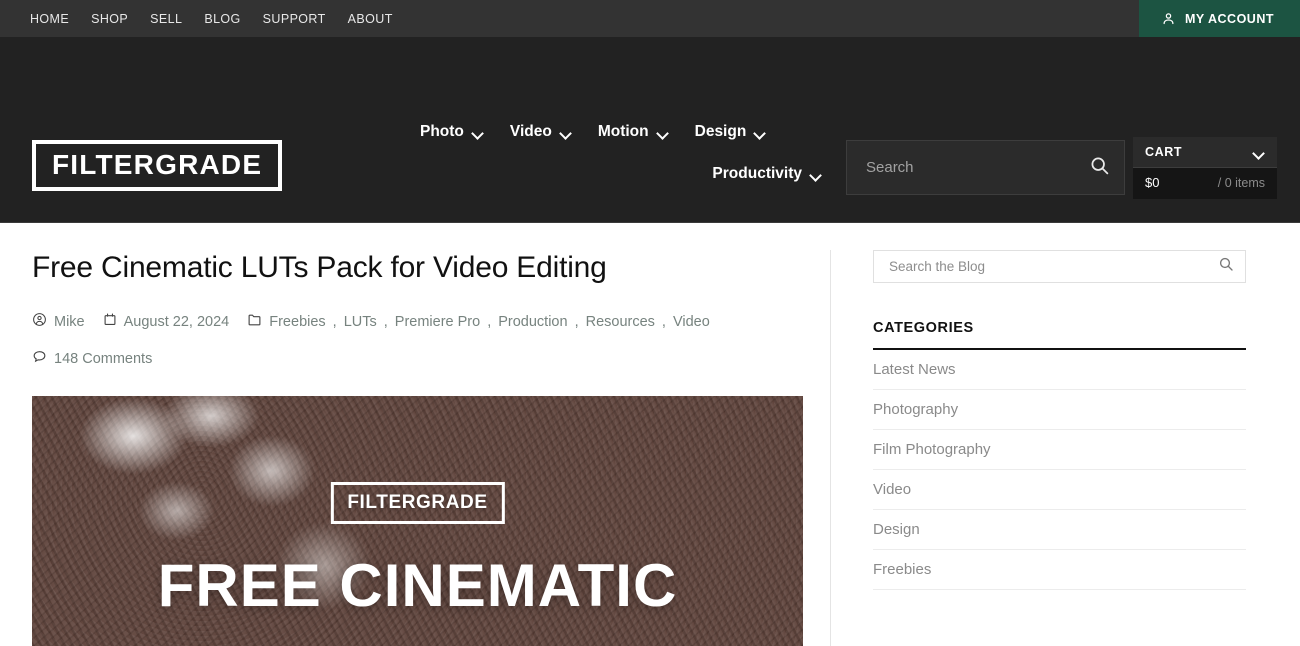  I want to click on list-item: Design, so click(1059, 530).